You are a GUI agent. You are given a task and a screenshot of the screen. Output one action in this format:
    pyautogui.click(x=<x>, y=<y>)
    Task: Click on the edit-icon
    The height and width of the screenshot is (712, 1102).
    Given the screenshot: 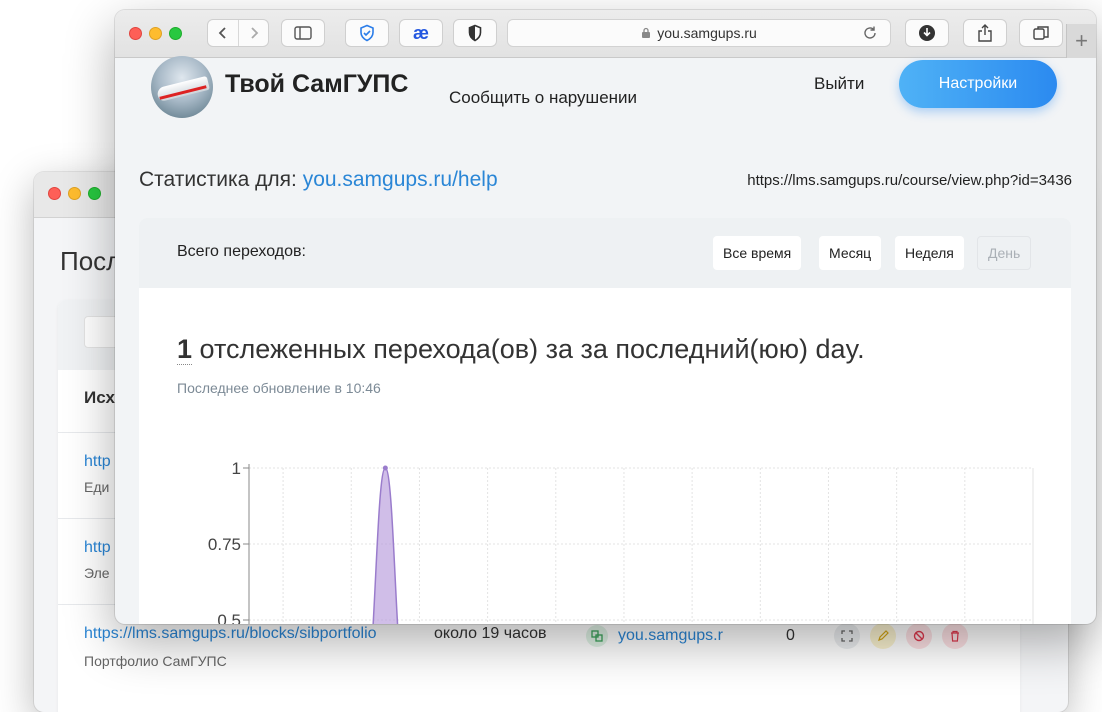 What is the action you would take?
    pyautogui.click(x=883, y=636)
    